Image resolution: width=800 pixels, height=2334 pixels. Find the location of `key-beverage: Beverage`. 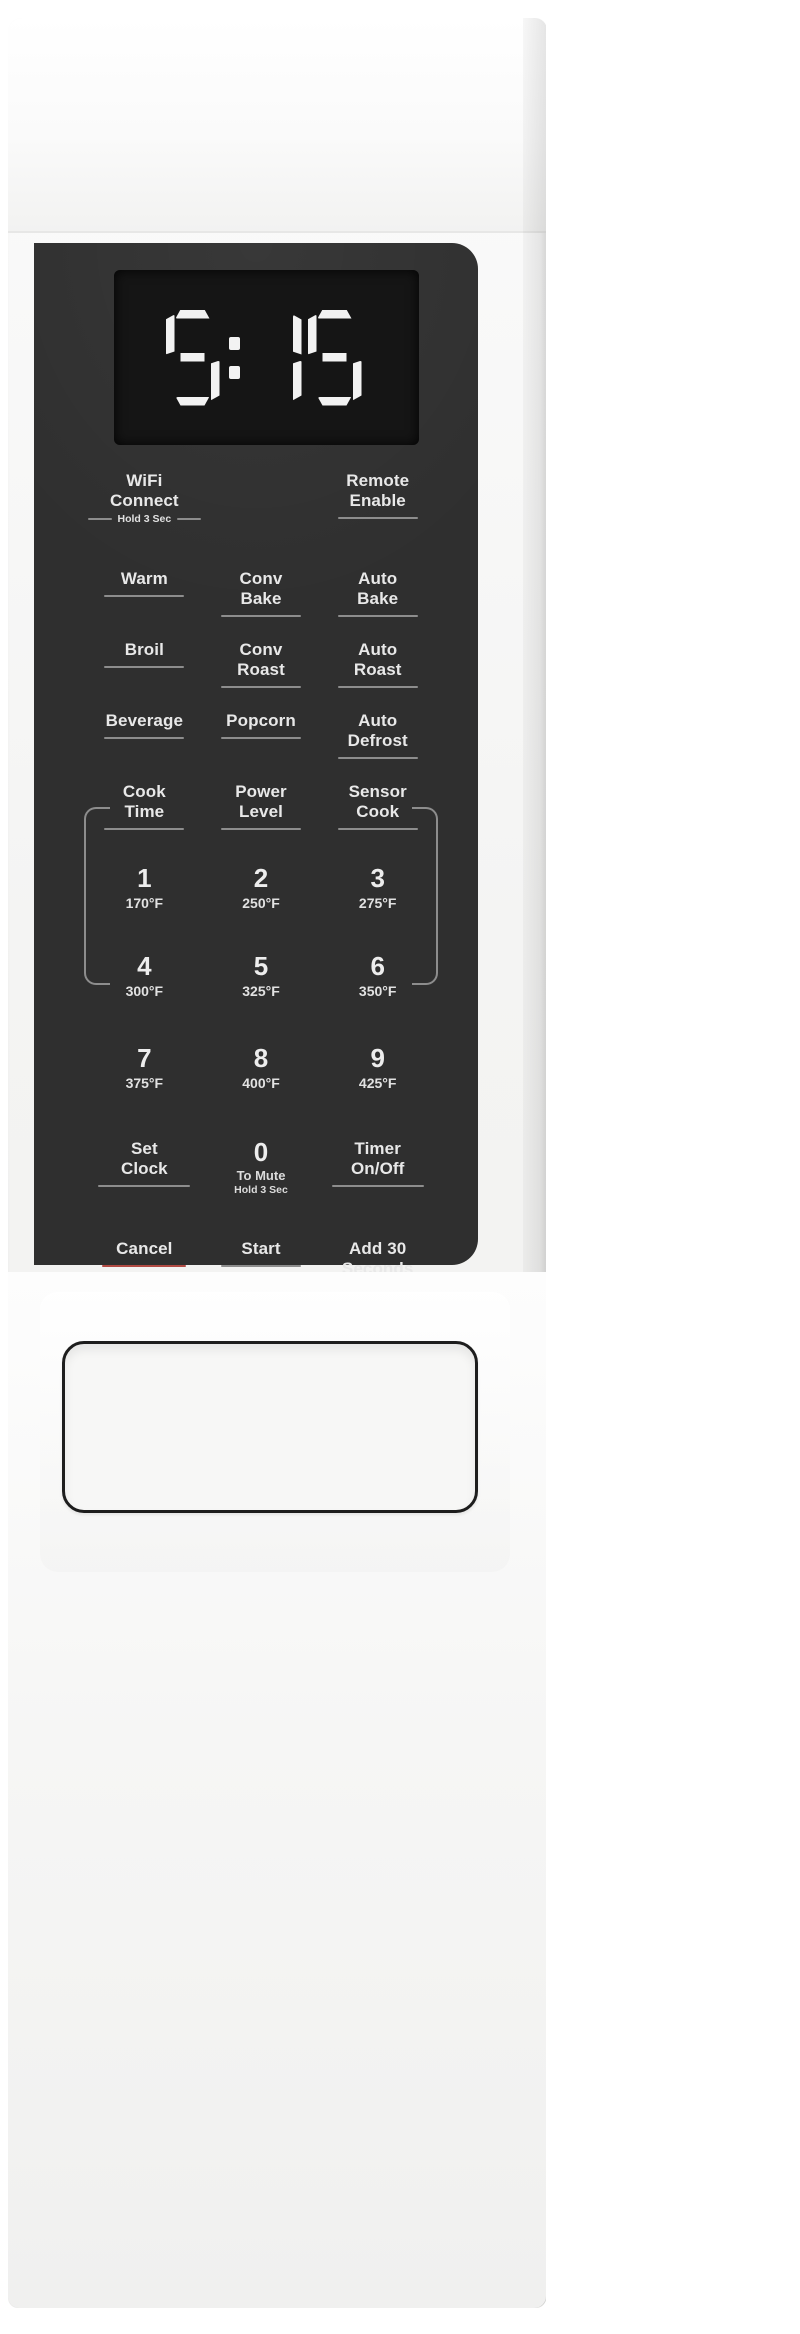

key-beverage: Beverage is located at coordinates (144, 737).